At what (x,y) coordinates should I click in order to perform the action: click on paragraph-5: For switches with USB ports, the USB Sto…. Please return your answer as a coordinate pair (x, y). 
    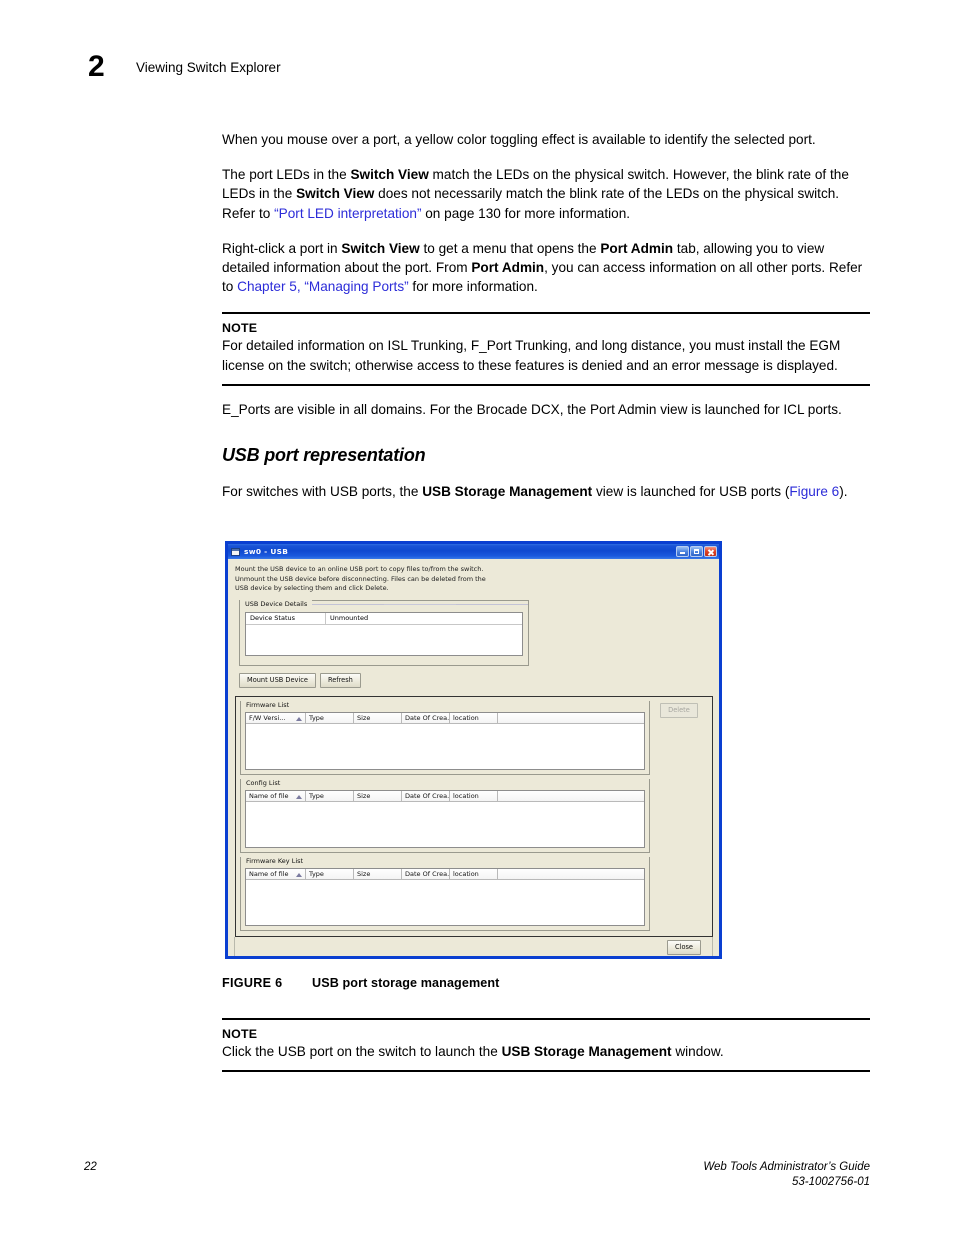
    Looking at the image, I should click on (546, 491).